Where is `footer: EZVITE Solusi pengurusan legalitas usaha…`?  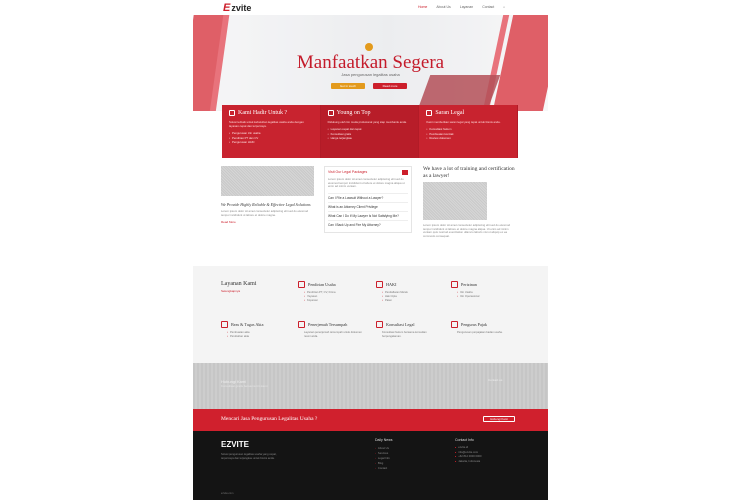
footer: EZVITE Solusi pengurusan legalitas usaha… is located at coordinates (370, 465).